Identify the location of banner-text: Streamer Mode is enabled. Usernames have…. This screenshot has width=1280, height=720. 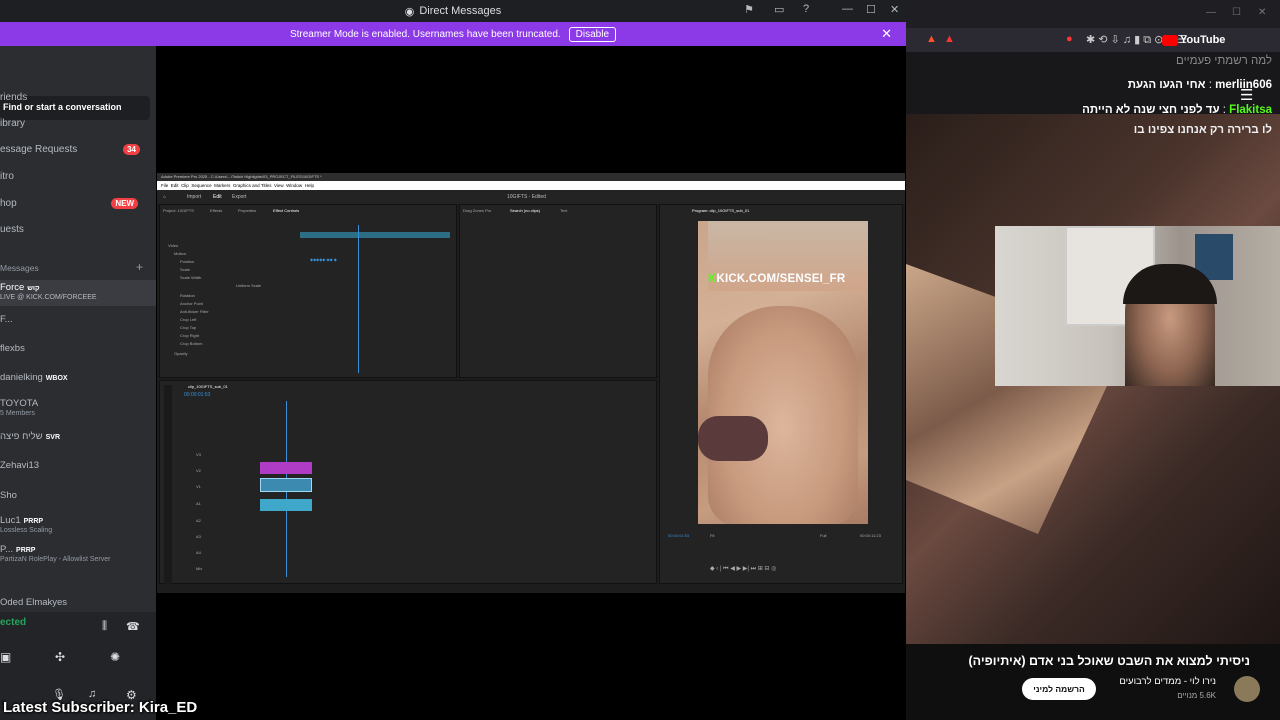
(425, 34).